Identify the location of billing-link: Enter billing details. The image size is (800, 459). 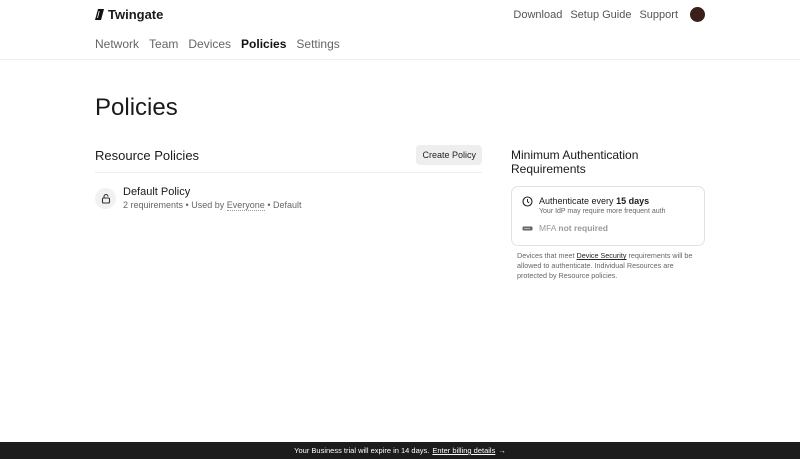
(463, 450).